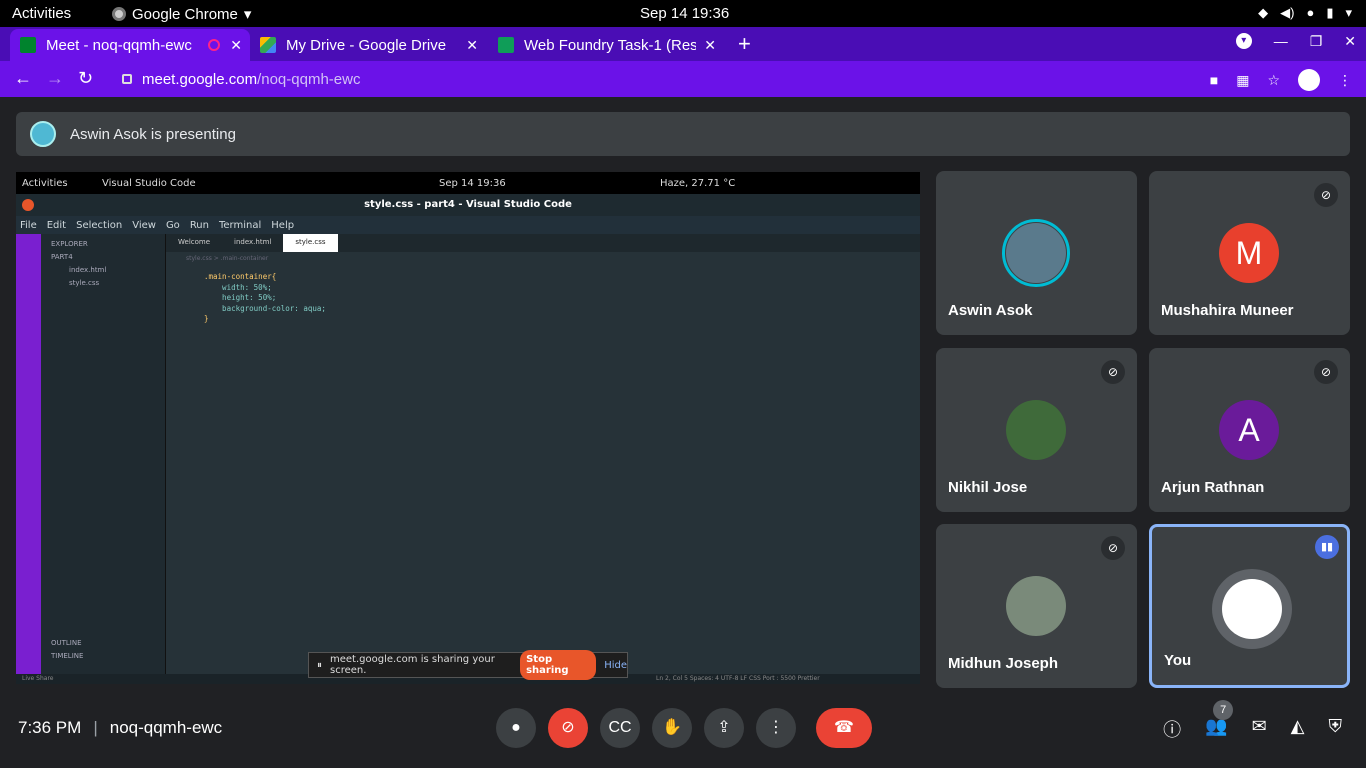  What do you see at coordinates (23, 78) in the screenshot?
I see `back-button: ←` at bounding box center [23, 78].